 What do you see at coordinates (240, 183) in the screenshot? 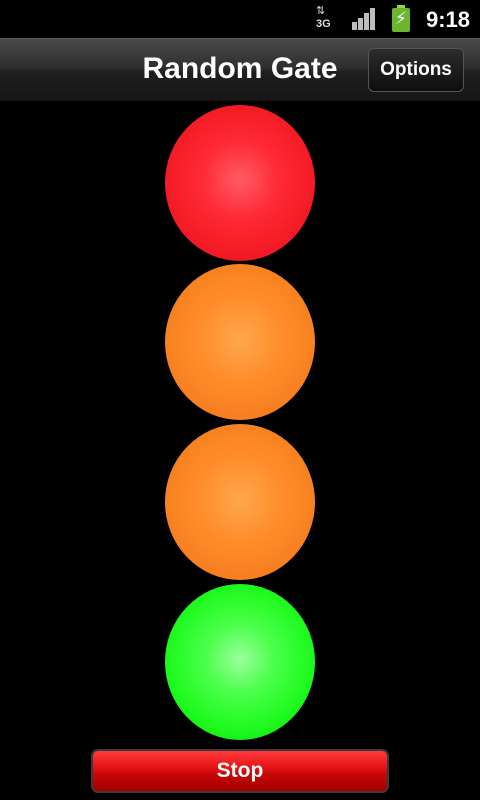
I see `red-light` at bounding box center [240, 183].